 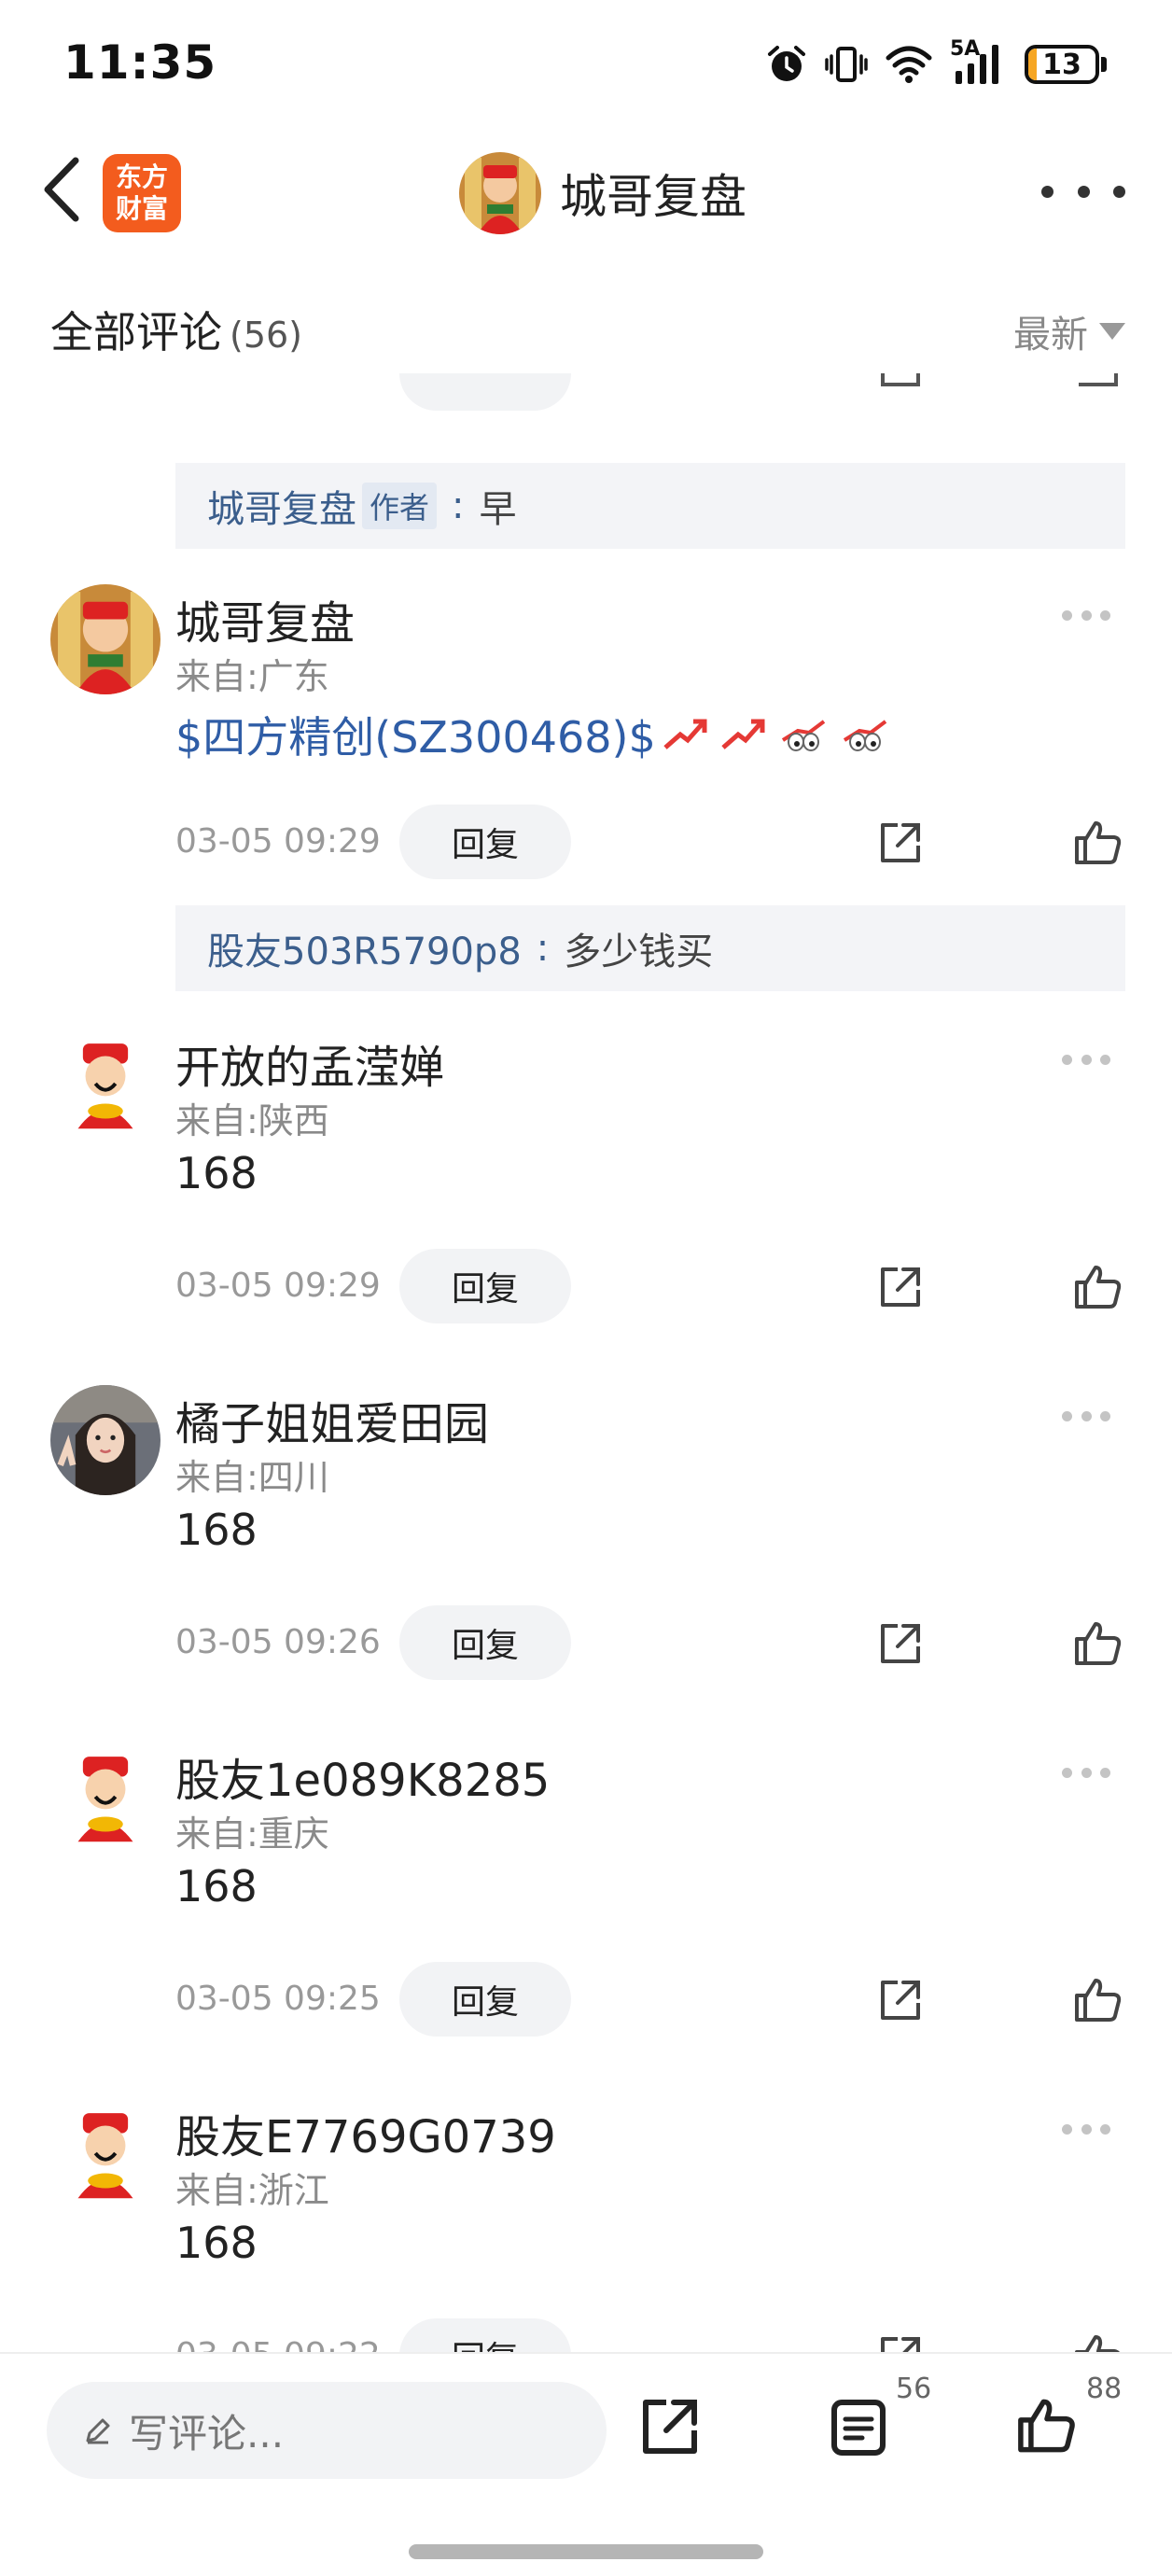 I want to click on author-badge: 作者, so click(x=400, y=506).